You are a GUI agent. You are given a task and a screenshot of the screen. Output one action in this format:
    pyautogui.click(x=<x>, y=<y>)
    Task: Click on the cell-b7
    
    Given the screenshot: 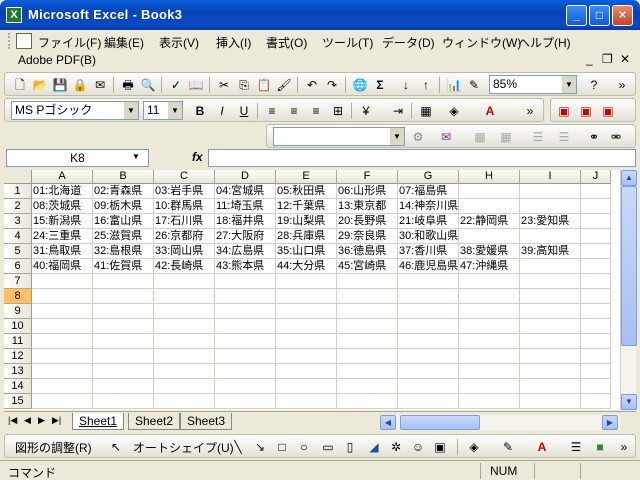 What is the action you would take?
    pyautogui.click(x=123, y=281)
    